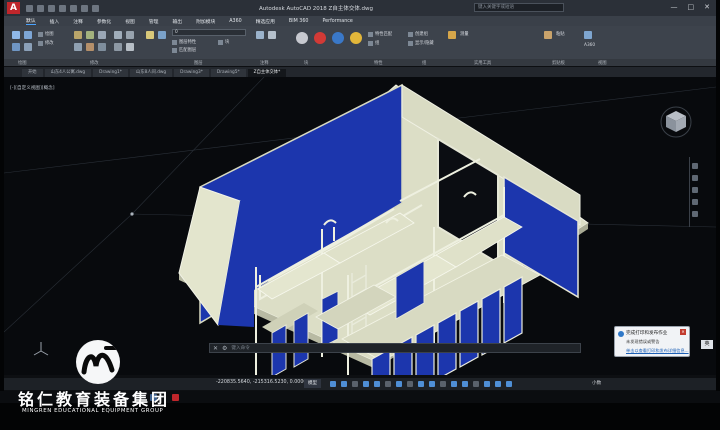  Describe the element at coordinates (482, 63) in the screenshot. I see `group-label-utilities: 实用工具` at that location.